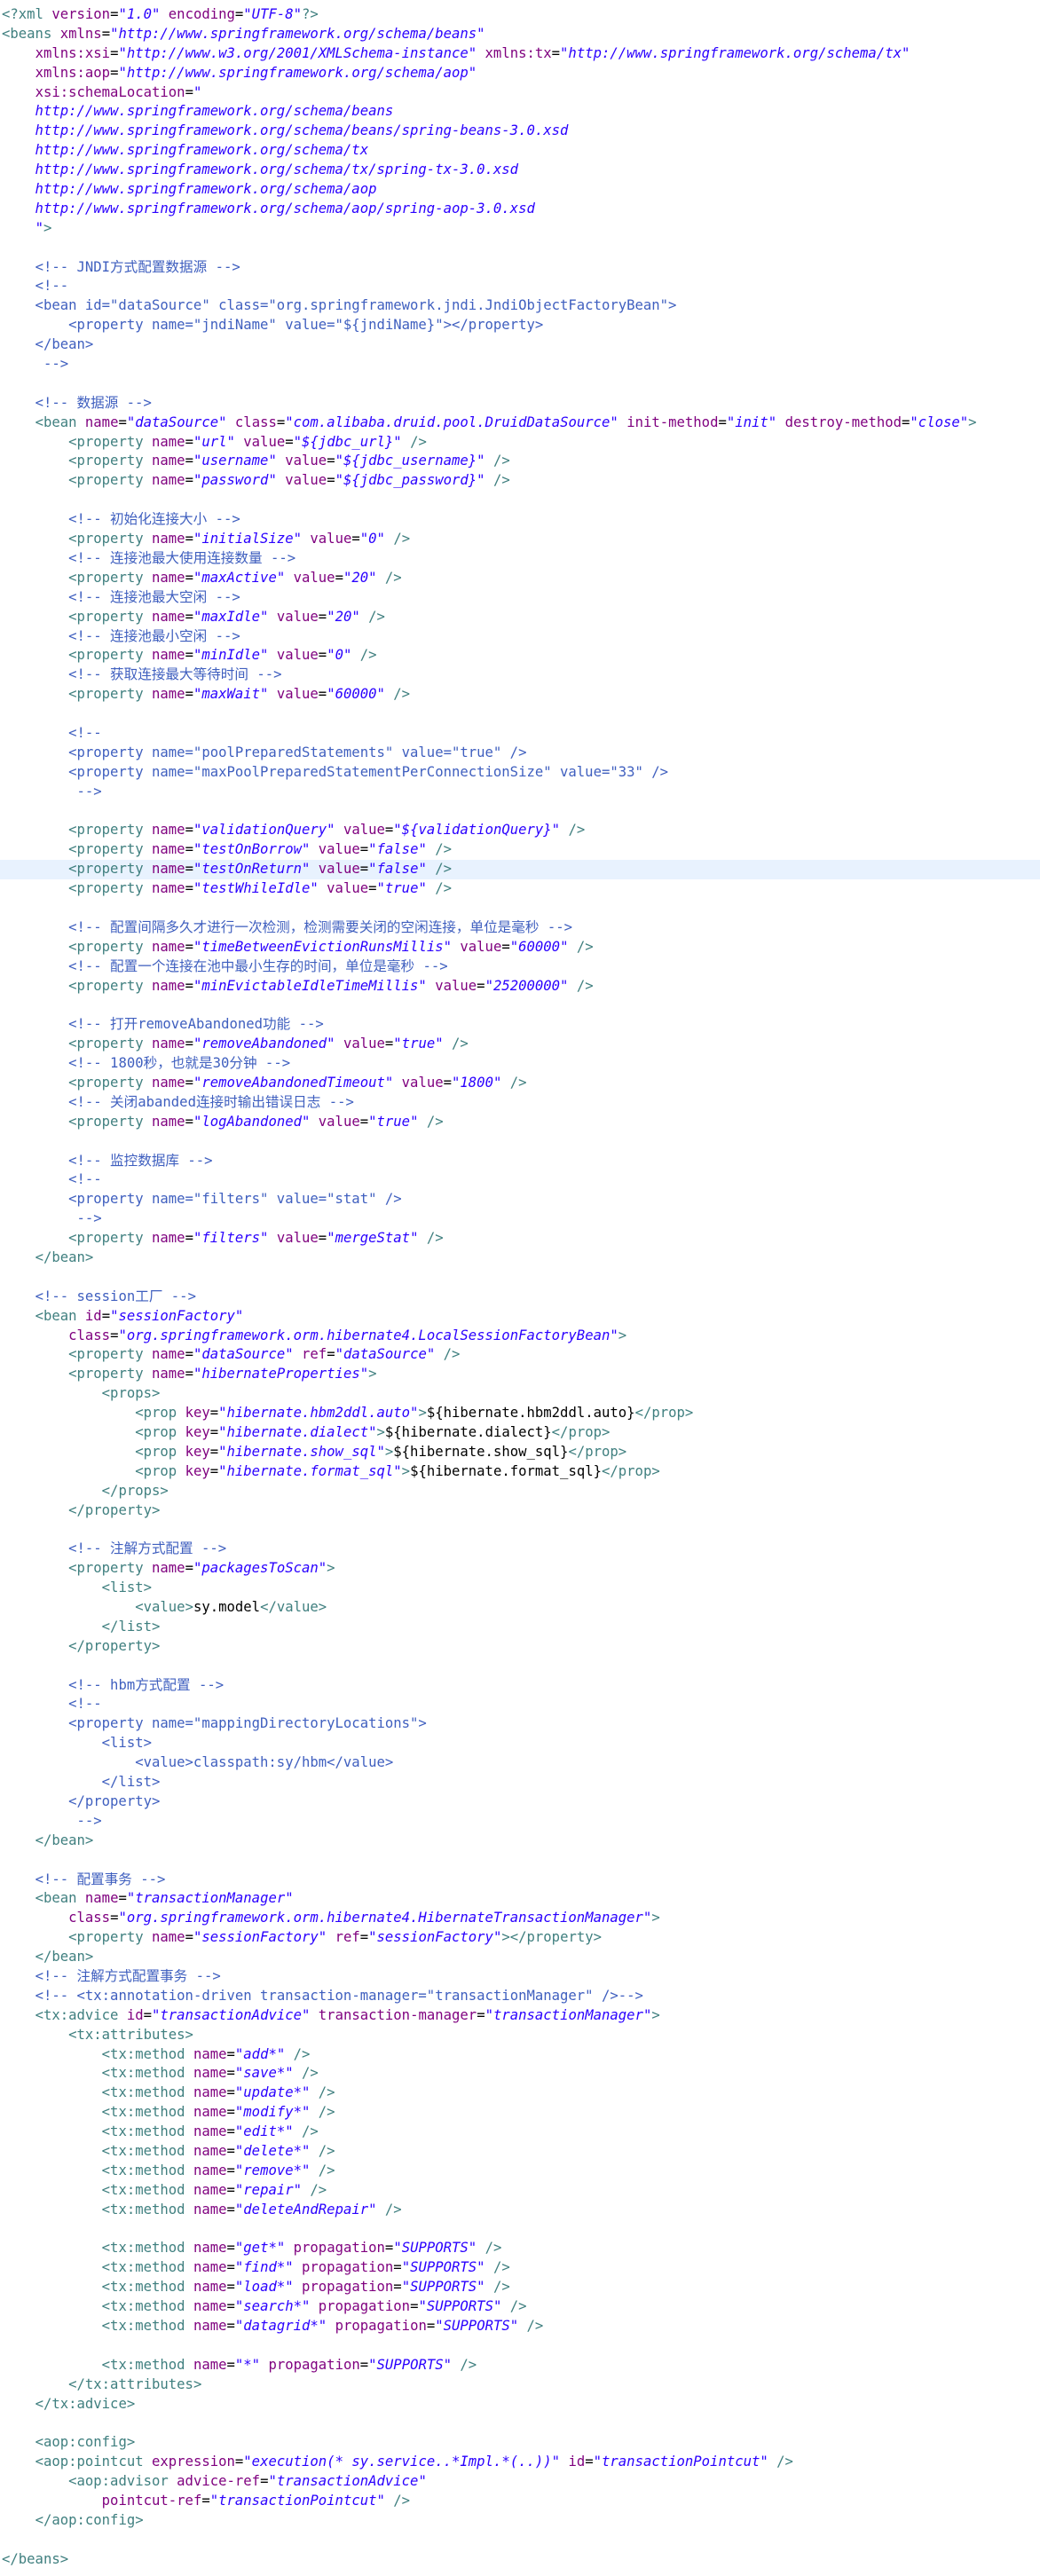  Describe the element at coordinates (520, 1549) in the screenshot. I see `code-line: <!-- 注解方式配置 -->` at that location.